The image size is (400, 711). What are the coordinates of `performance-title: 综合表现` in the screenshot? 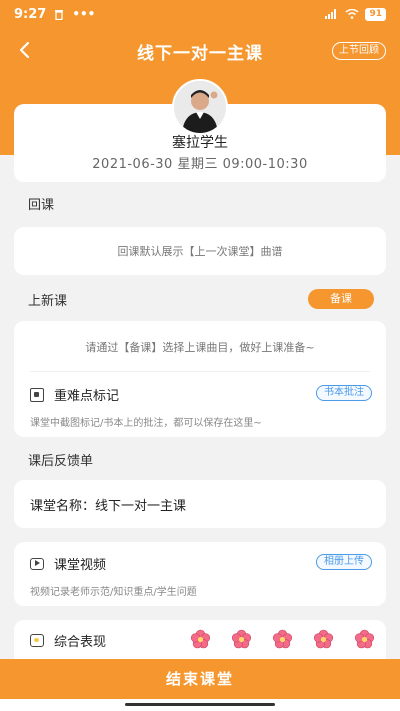 It's located at (80, 642).